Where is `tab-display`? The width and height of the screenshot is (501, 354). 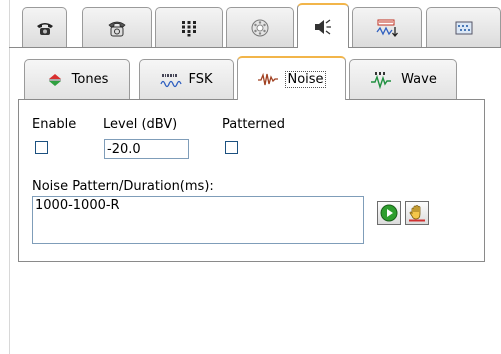
tab-display is located at coordinates (463, 27).